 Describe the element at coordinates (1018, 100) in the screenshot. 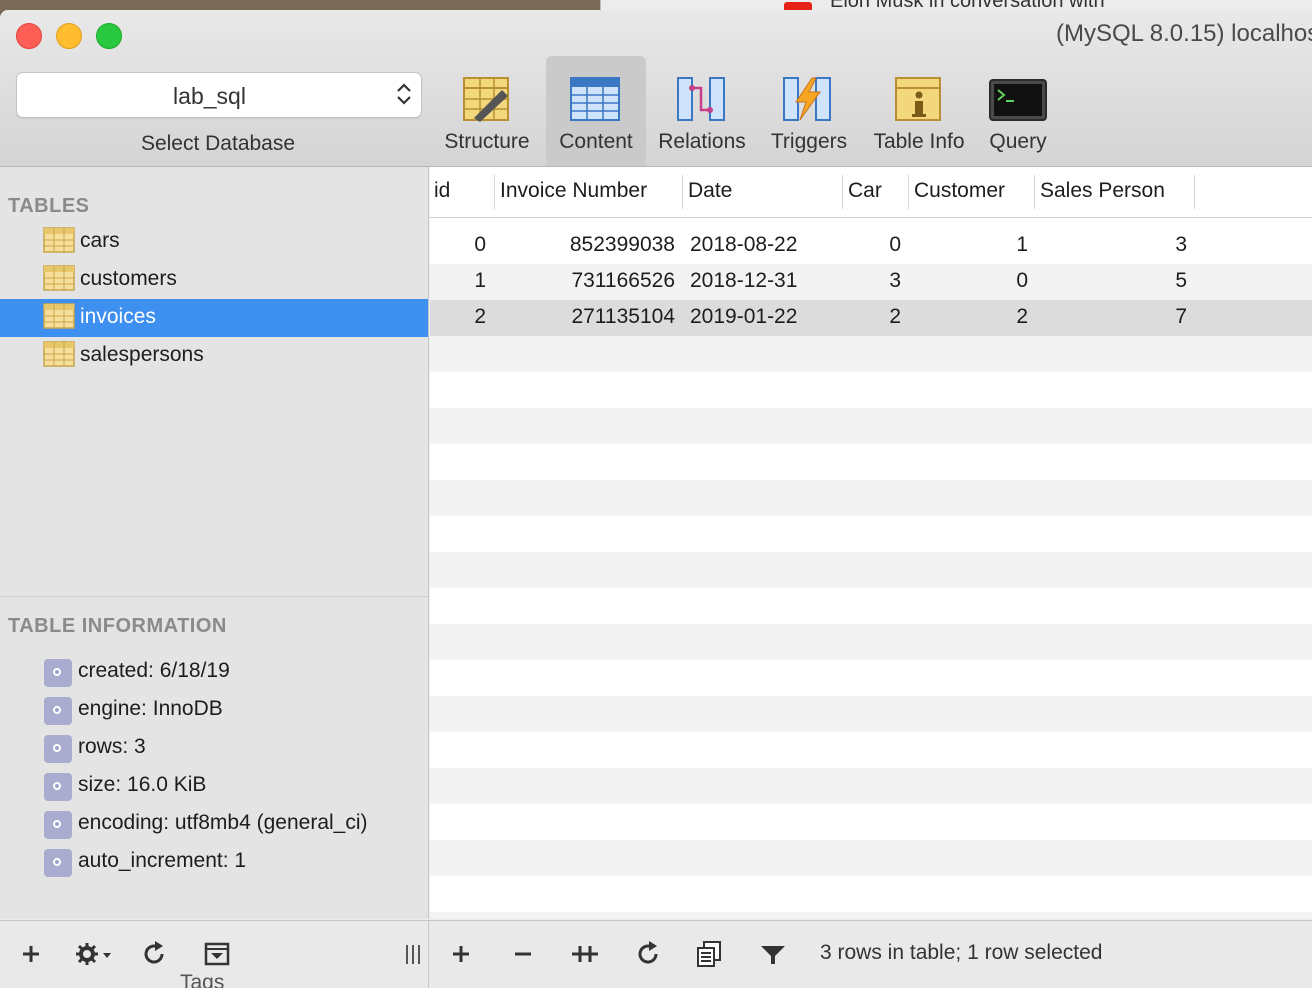

I see `query-icon` at that location.